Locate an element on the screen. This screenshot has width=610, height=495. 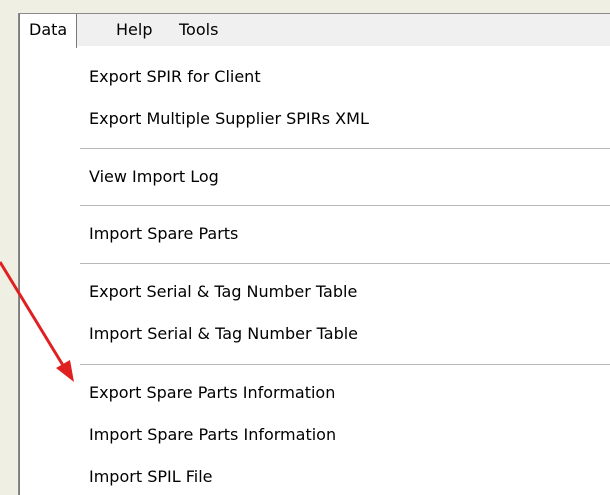
menu-item-export-serial-tag-number-table: Export Serial & Tag Number Table is located at coordinates (223, 291).